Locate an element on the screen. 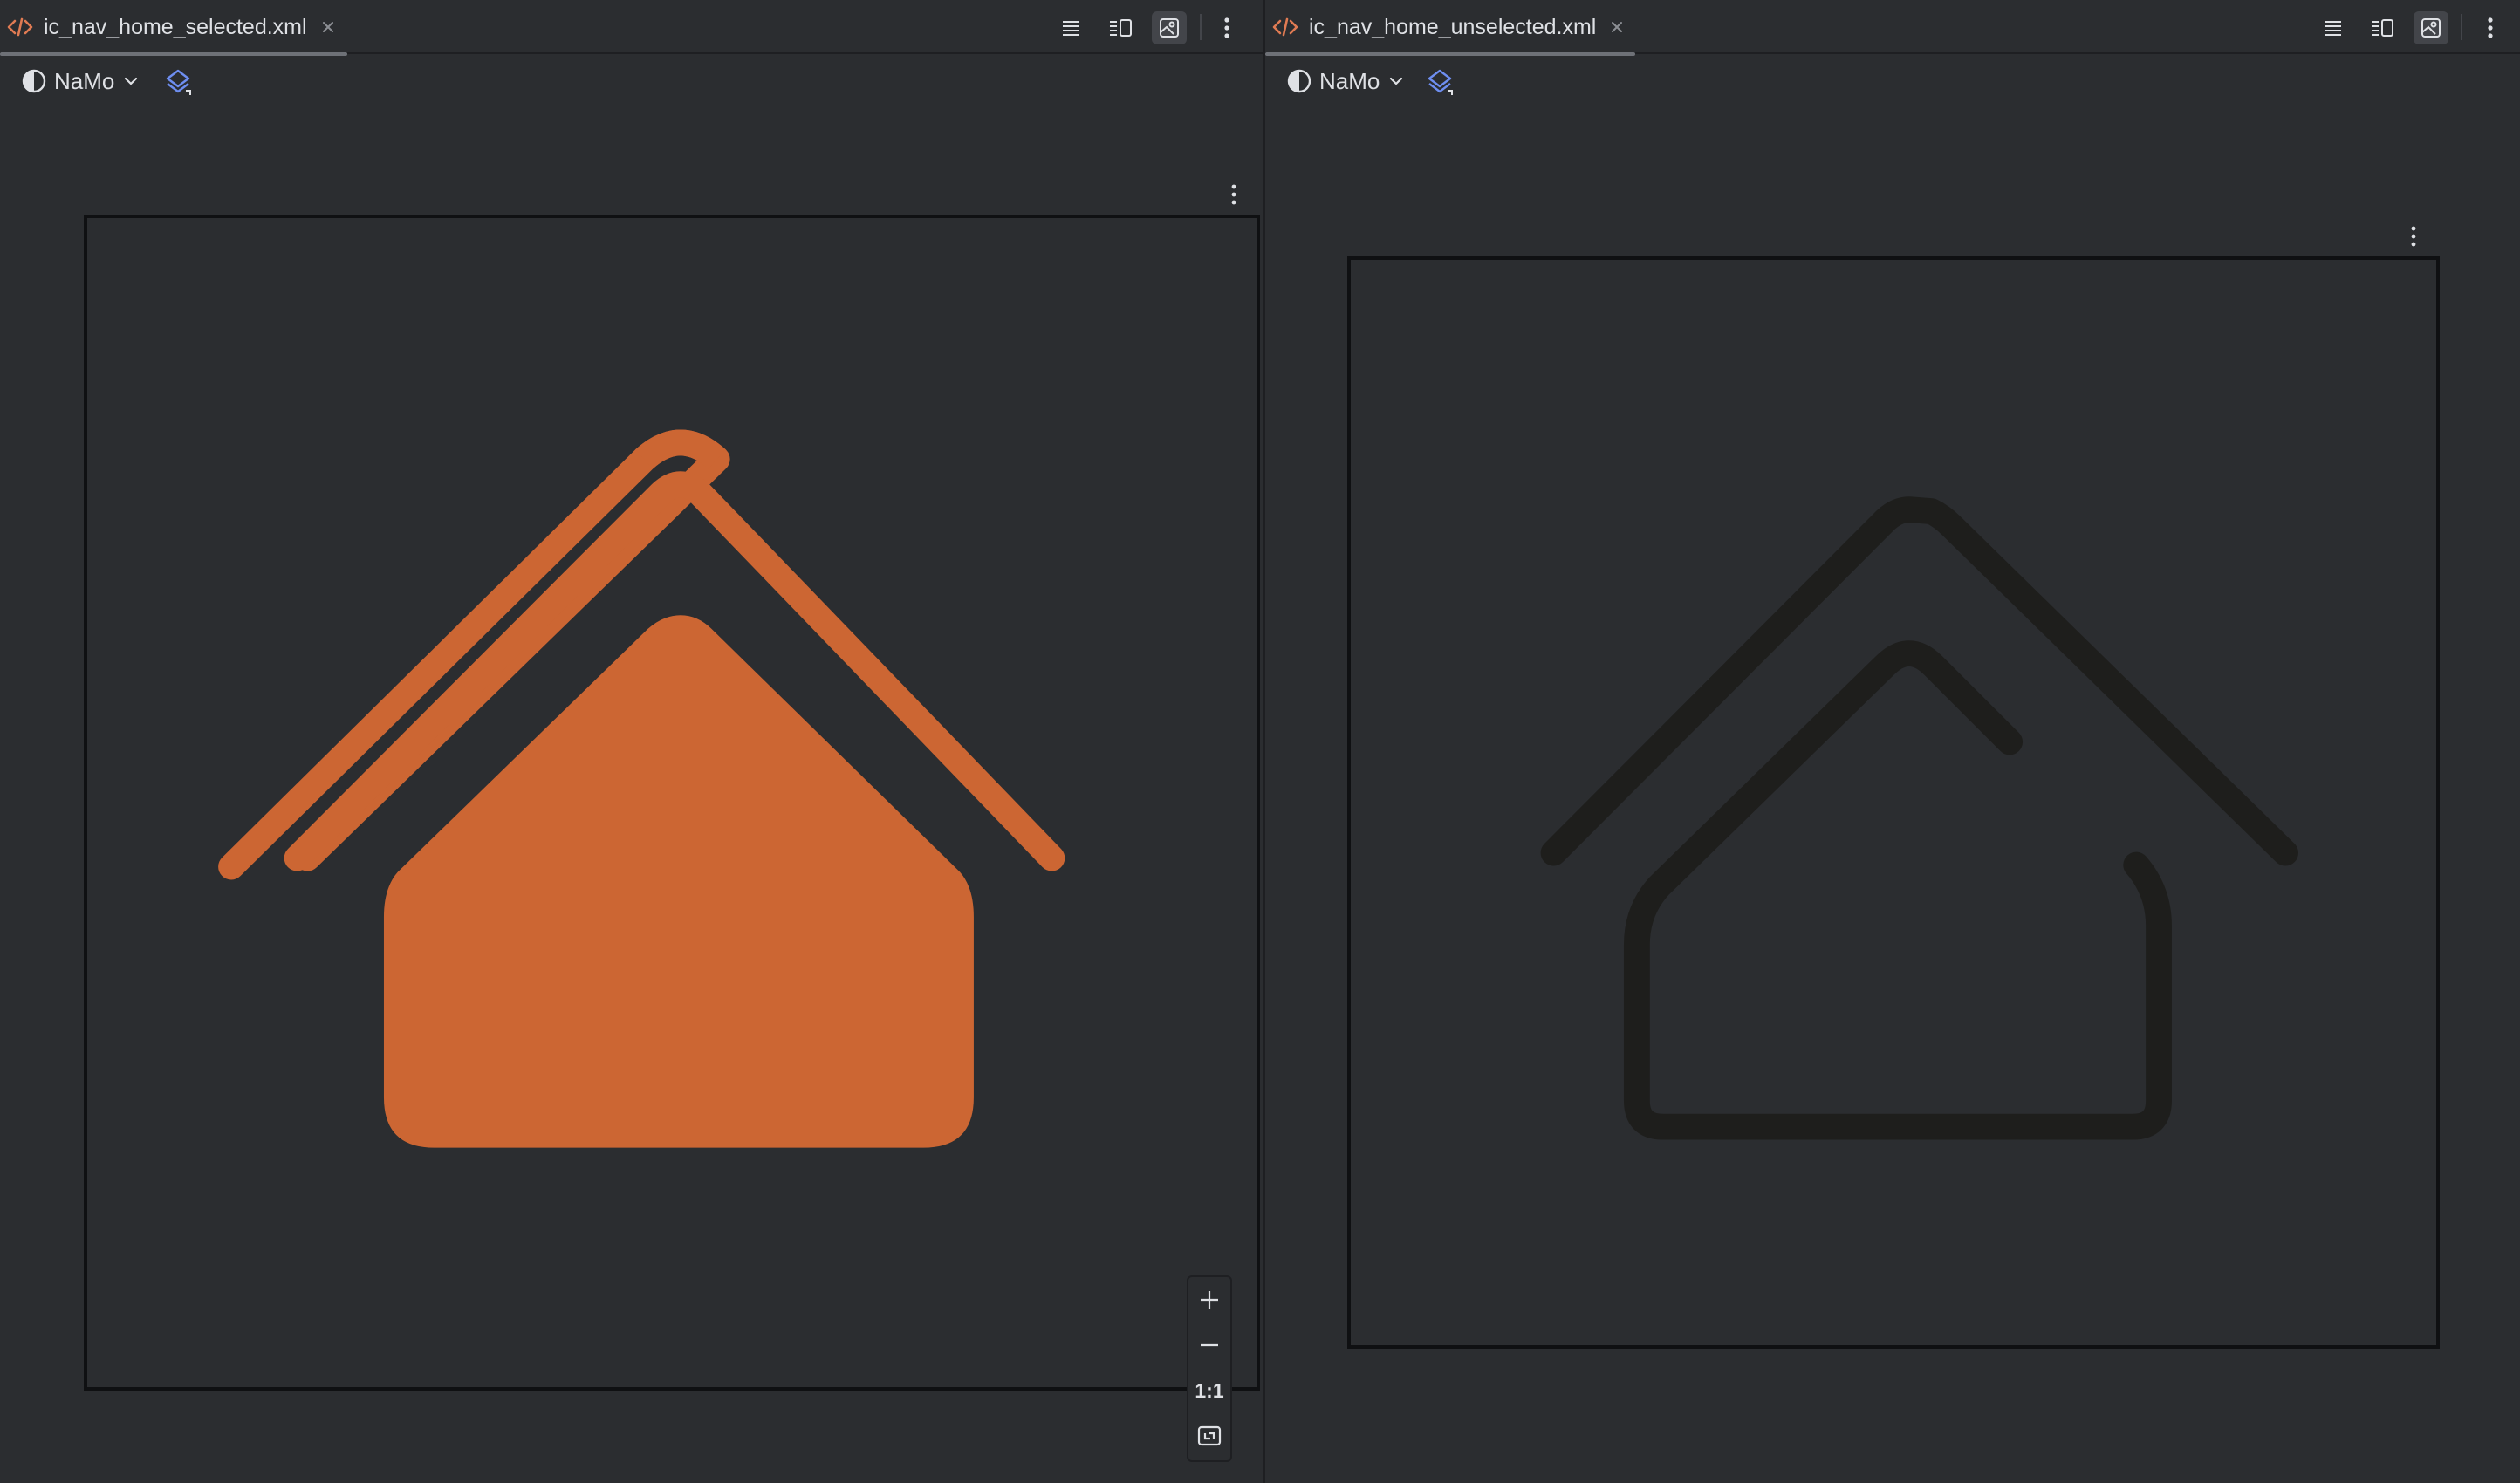  zoom-controls: 1:1 is located at coordinates (1209, 1368).